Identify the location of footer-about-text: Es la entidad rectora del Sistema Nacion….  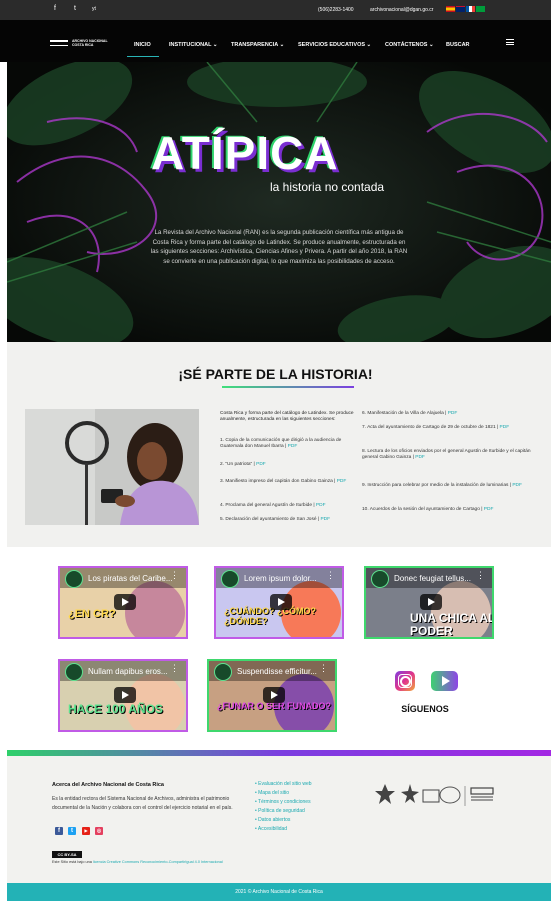
(142, 803).